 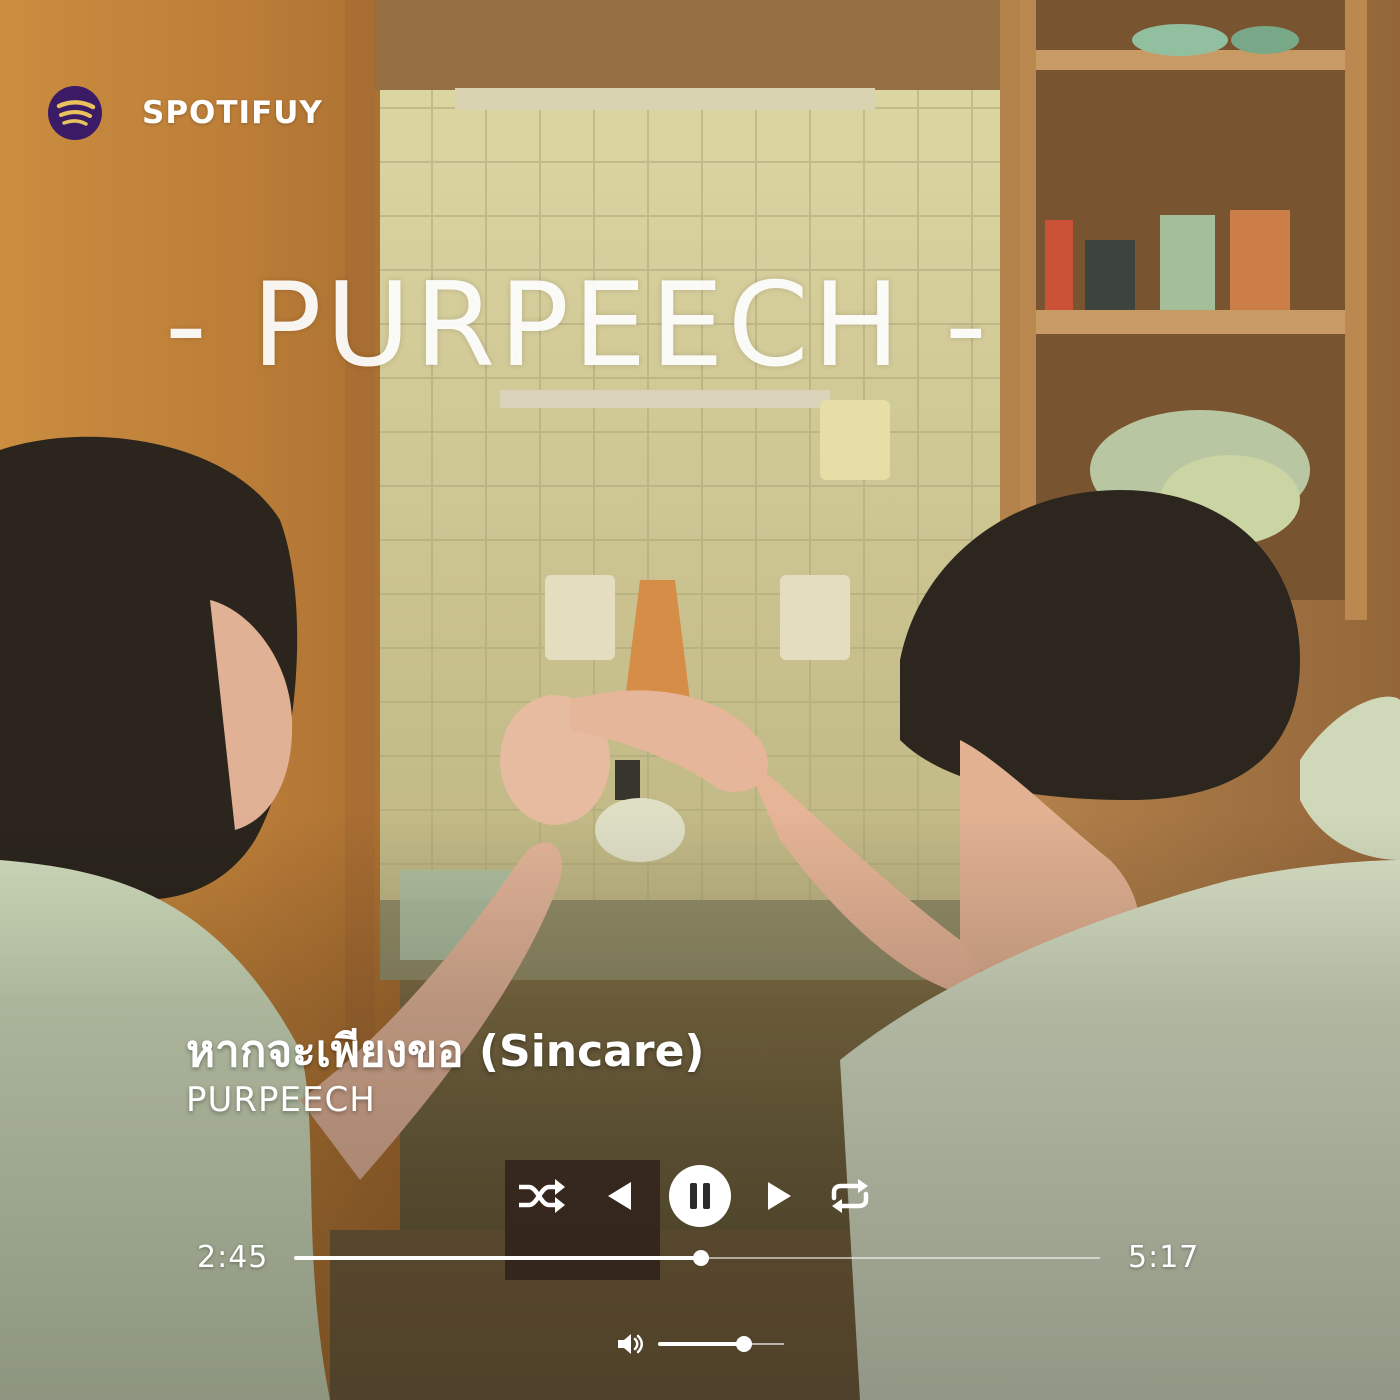 I want to click on volume-thumb, so click(x=743, y=1344).